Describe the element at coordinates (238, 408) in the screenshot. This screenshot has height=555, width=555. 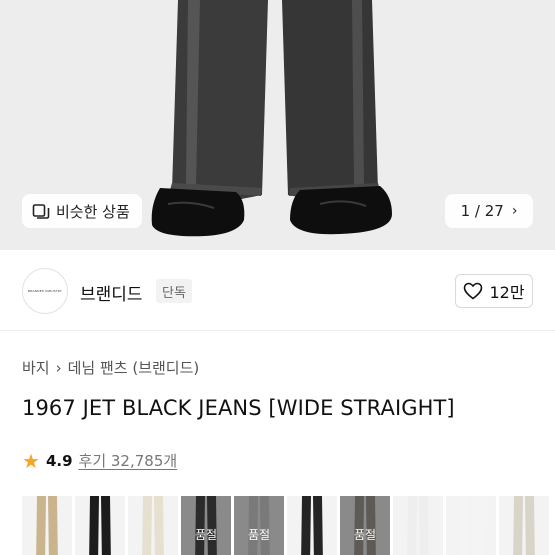
I see `product-title: 1967 JET BLACK JEANS [WIDE STRAIGHT]` at that location.